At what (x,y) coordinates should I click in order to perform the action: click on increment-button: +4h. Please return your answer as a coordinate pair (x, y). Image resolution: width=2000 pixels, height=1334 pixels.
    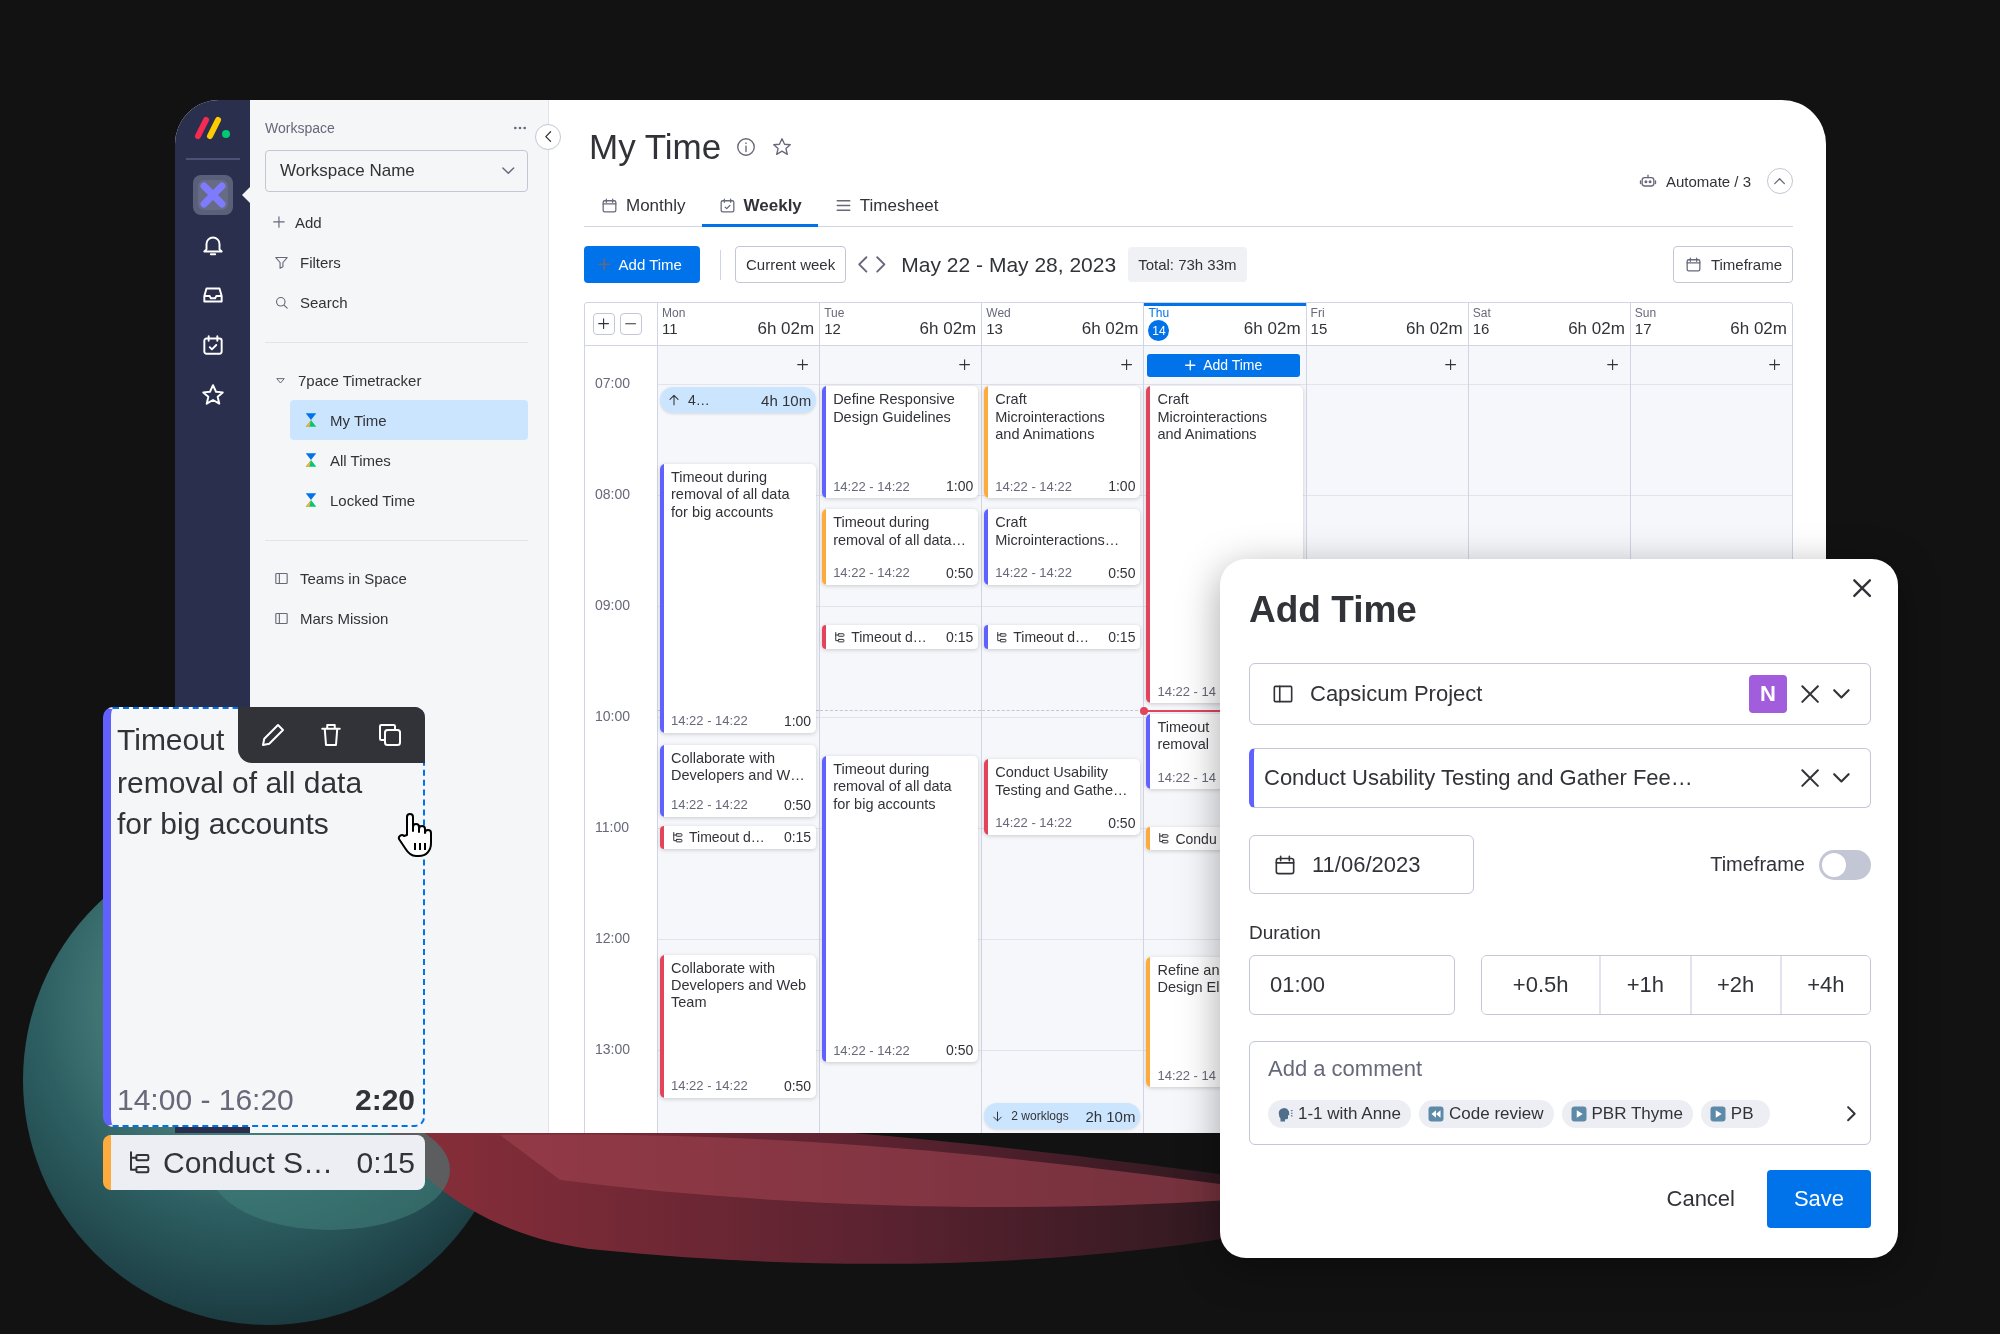
    Looking at the image, I should click on (1824, 985).